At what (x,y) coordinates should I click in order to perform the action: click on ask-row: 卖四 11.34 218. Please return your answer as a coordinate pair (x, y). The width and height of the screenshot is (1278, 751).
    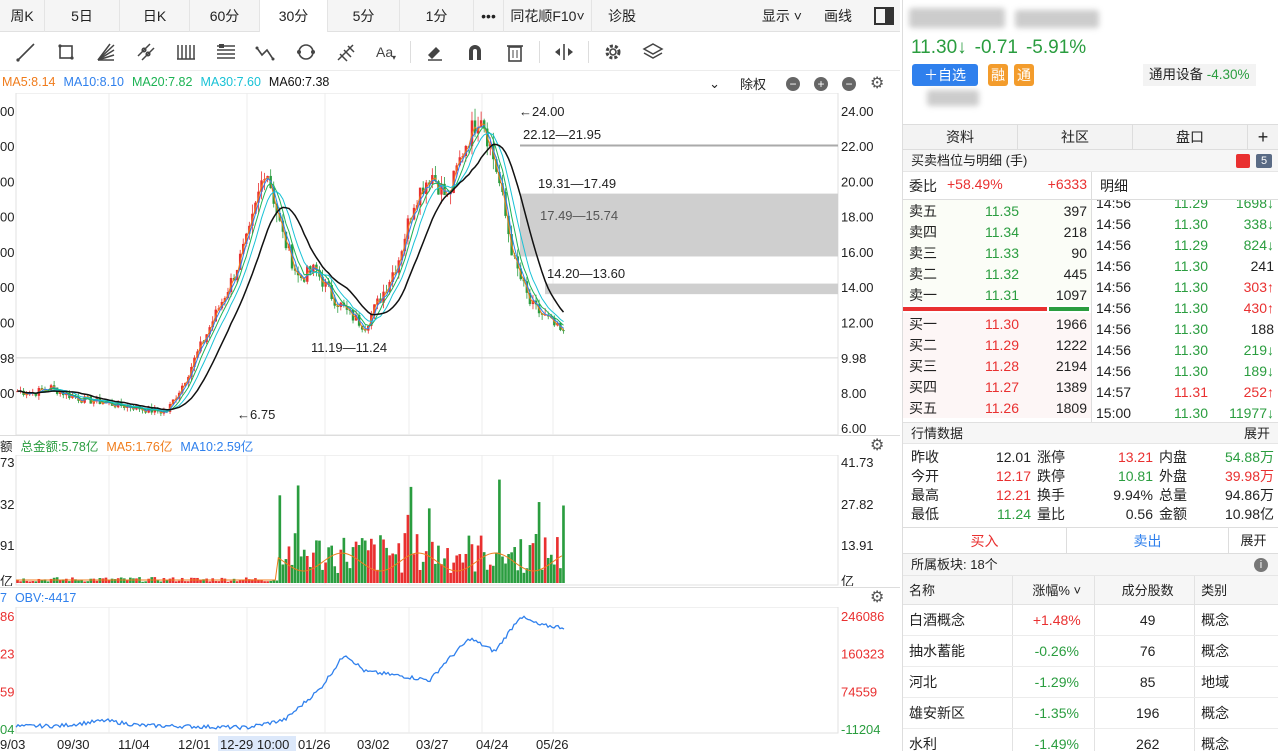
    Looking at the image, I should click on (997, 231).